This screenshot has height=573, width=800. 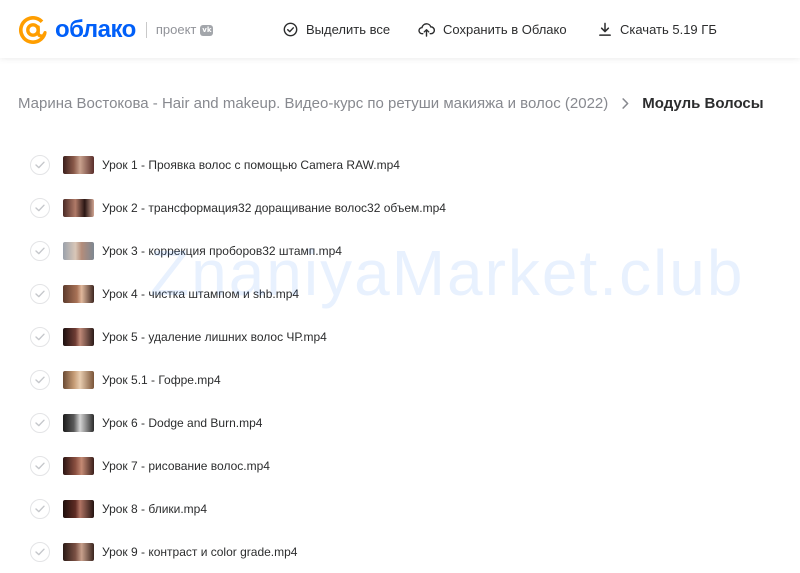 I want to click on logo-divider, so click(x=146, y=30).